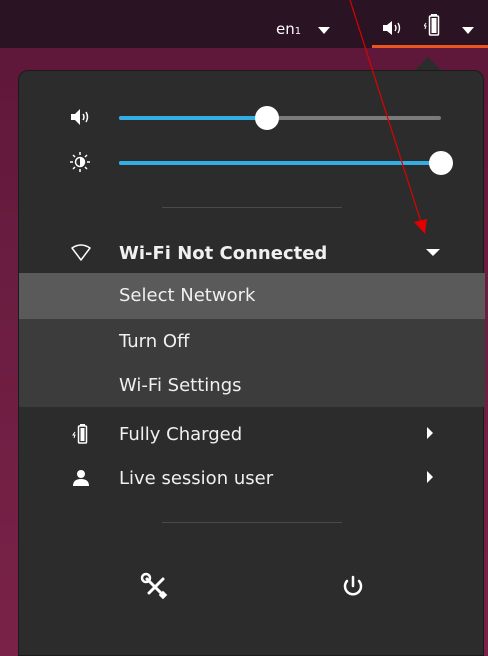 Image resolution: width=488 pixels, height=656 pixels. Describe the element at coordinates (298, 31) in the screenshot. I see `keyboard-layout-subscript: 1` at that location.